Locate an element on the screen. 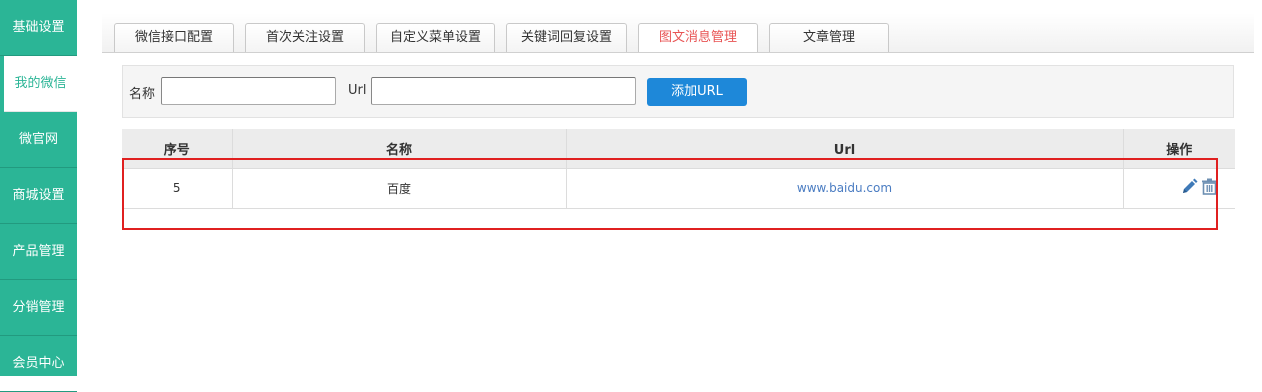  url-link: www.baidu.com is located at coordinates (844, 188).